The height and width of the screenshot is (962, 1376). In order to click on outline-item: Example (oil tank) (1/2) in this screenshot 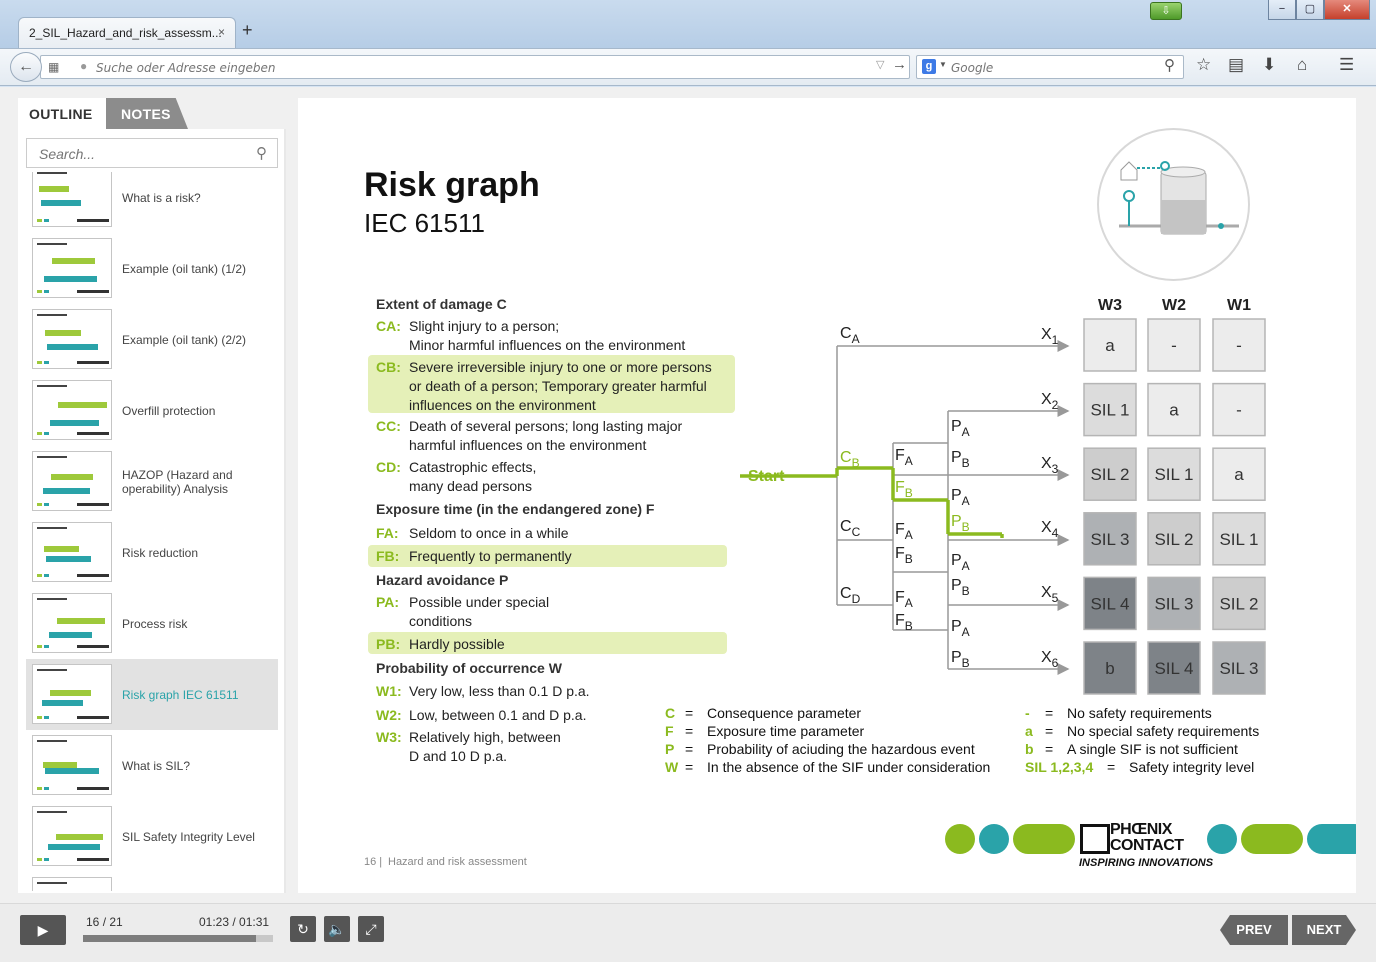, I will do `click(152, 268)`.